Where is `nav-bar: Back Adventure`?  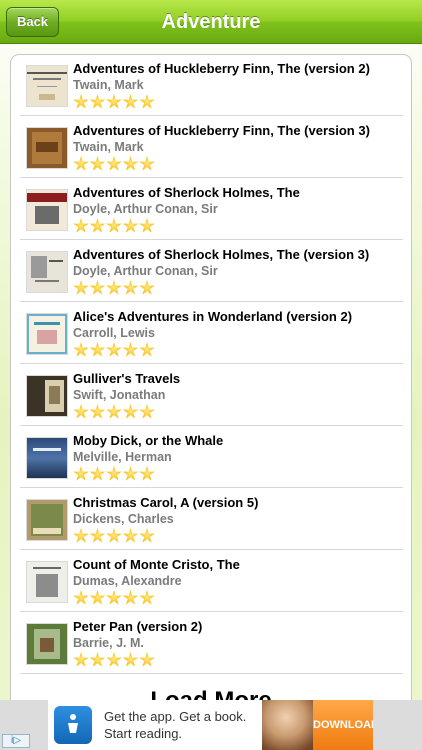
nav-bar: Back Adventure is located at coordinates (211, 22).